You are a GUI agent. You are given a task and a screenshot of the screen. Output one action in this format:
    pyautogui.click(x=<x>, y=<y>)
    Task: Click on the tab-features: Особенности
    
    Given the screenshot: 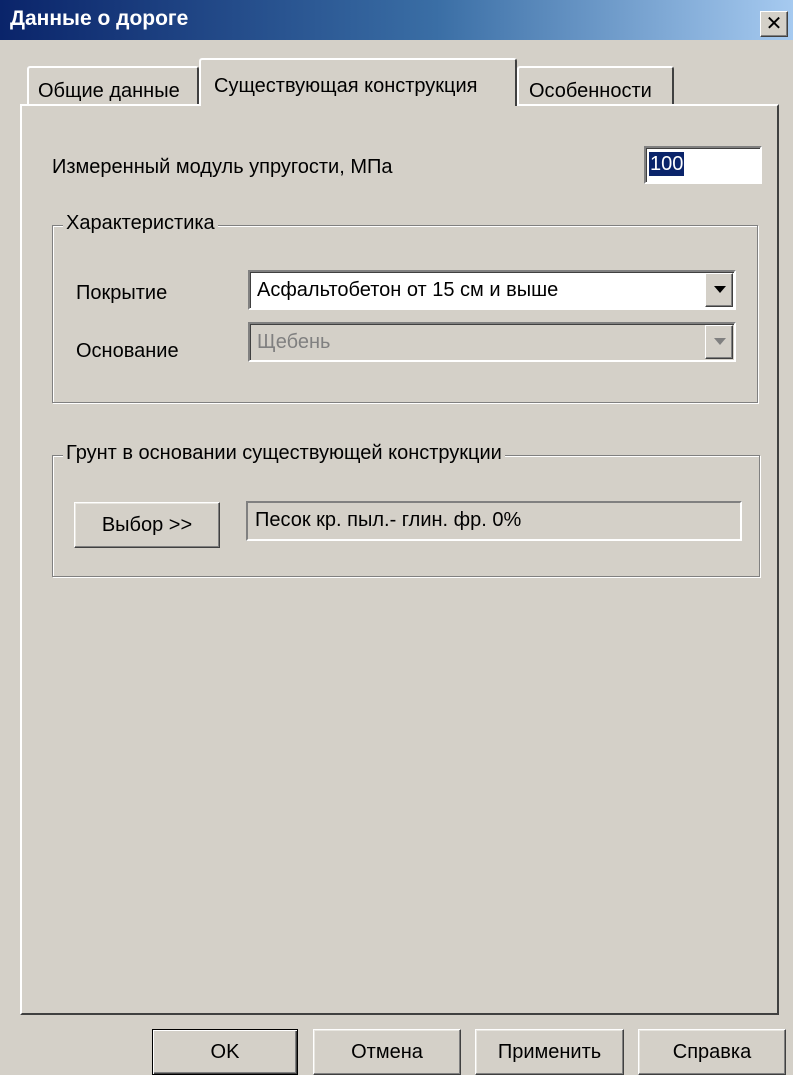 What is the action you would take?
    pyautogui.click(x=595, y=85)
    